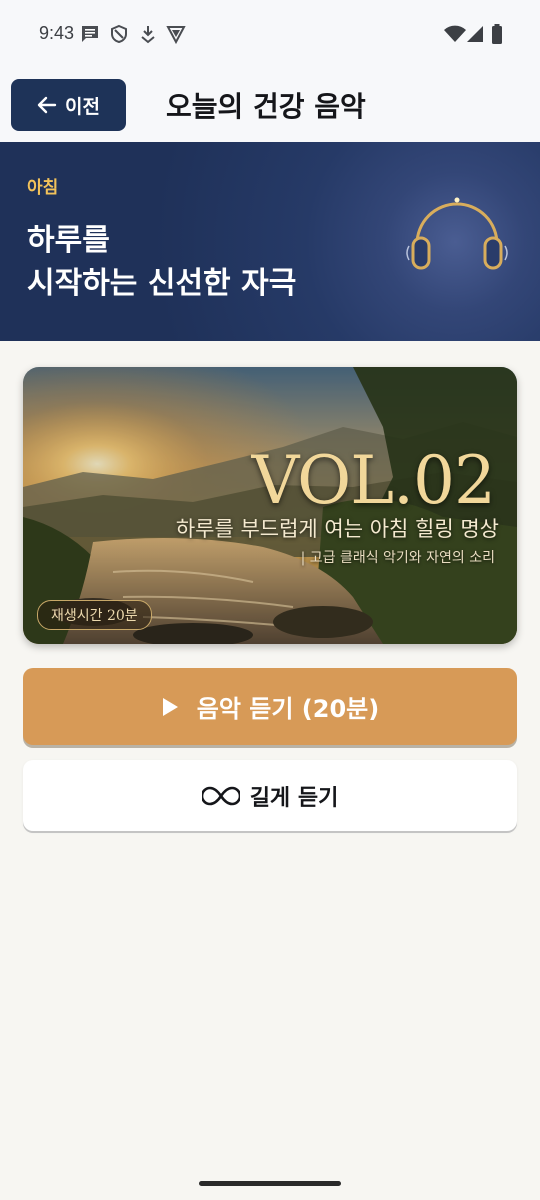 The image size is (540, 1200). What do you see at coordinates (170, 706) in the screenshot?
I see `play-icon` at bounding box center [170, 706].